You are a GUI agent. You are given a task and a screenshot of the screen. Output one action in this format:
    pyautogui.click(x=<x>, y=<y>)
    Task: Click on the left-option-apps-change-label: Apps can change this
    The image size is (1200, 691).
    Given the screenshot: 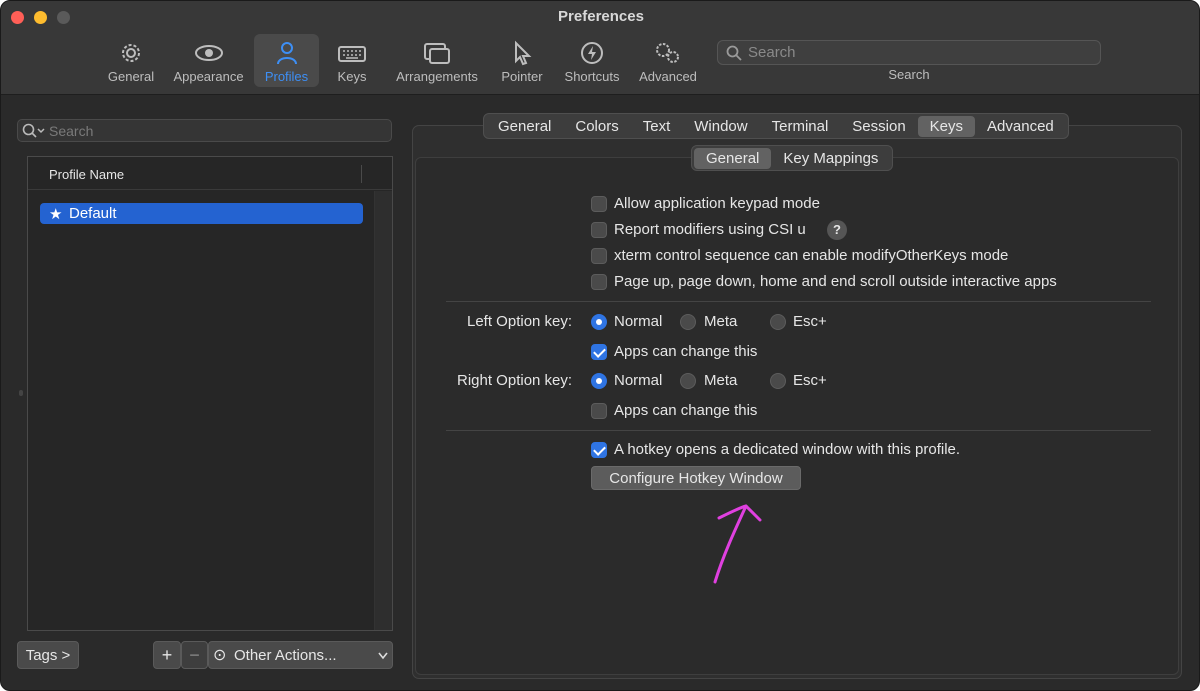 What is the action you would take?
    pyautogui.click(x=686, y=351)
    